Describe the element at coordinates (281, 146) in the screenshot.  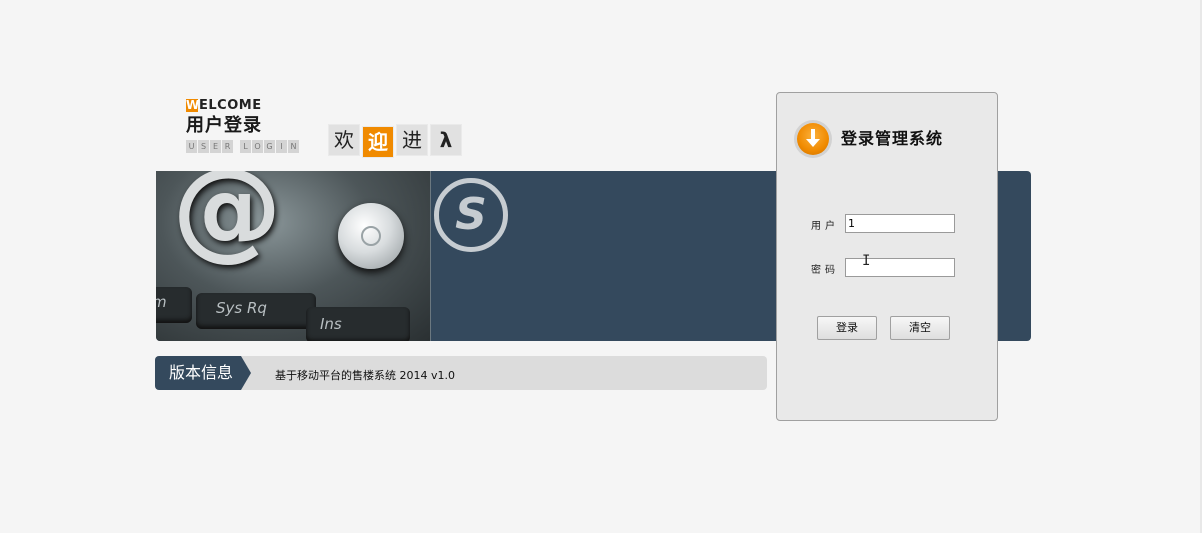
I see `subtitle-letter: I` at that location.